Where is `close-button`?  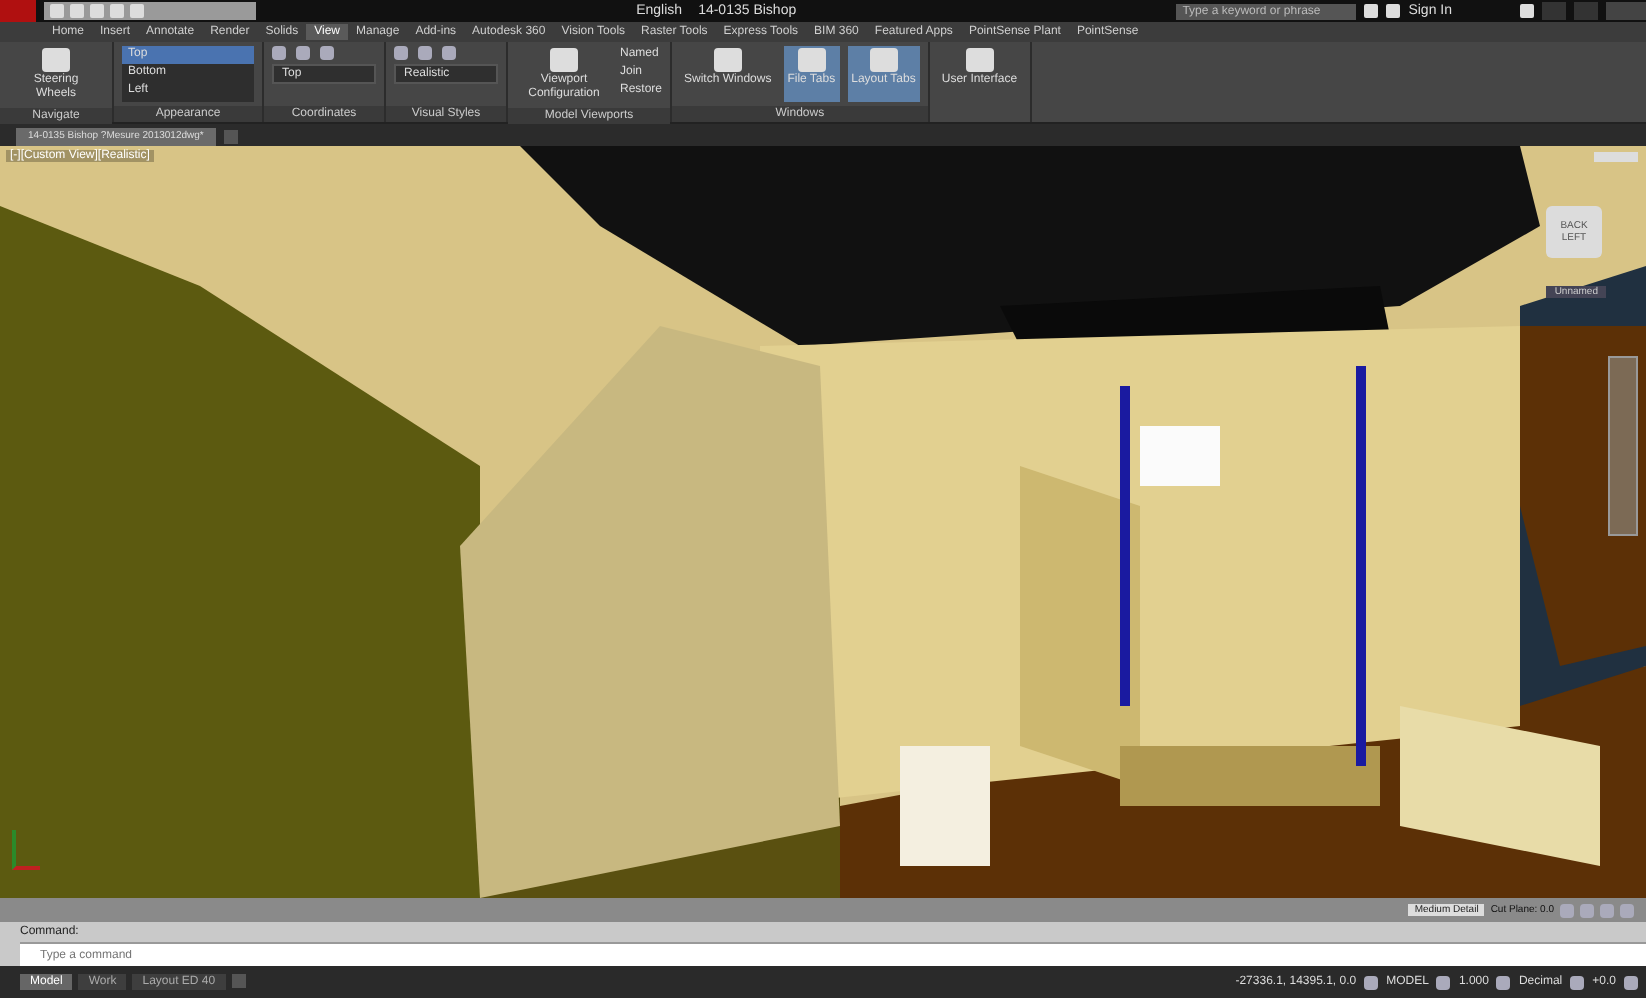
close-button is located at coordinates (1626, 11).